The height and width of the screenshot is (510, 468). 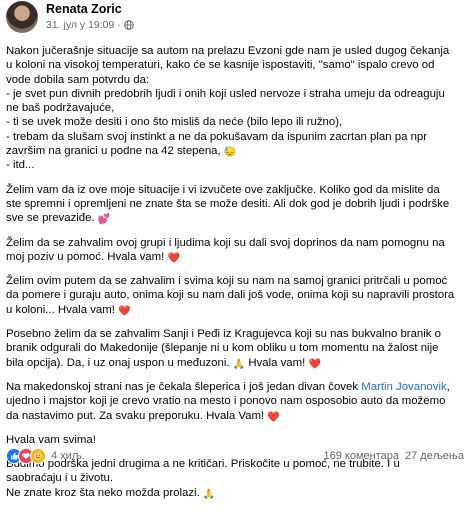 I want to click on mention-link: Martin Jovanovik, so click(x=403, y=387).